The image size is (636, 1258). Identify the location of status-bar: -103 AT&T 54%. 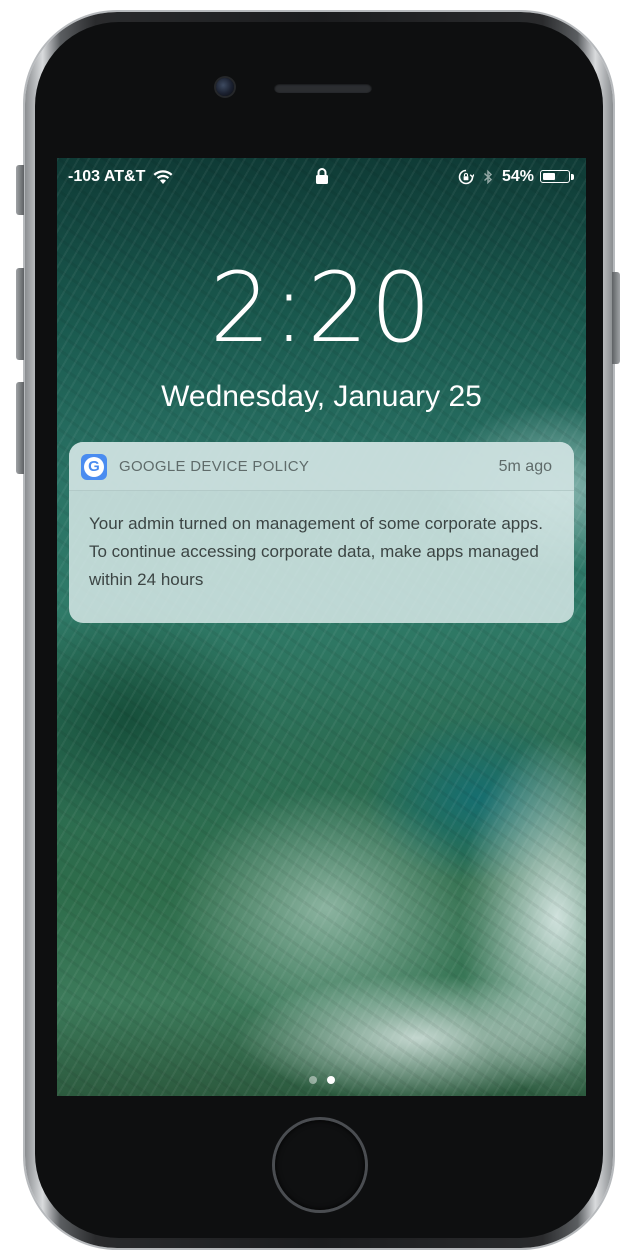
(321, 178).